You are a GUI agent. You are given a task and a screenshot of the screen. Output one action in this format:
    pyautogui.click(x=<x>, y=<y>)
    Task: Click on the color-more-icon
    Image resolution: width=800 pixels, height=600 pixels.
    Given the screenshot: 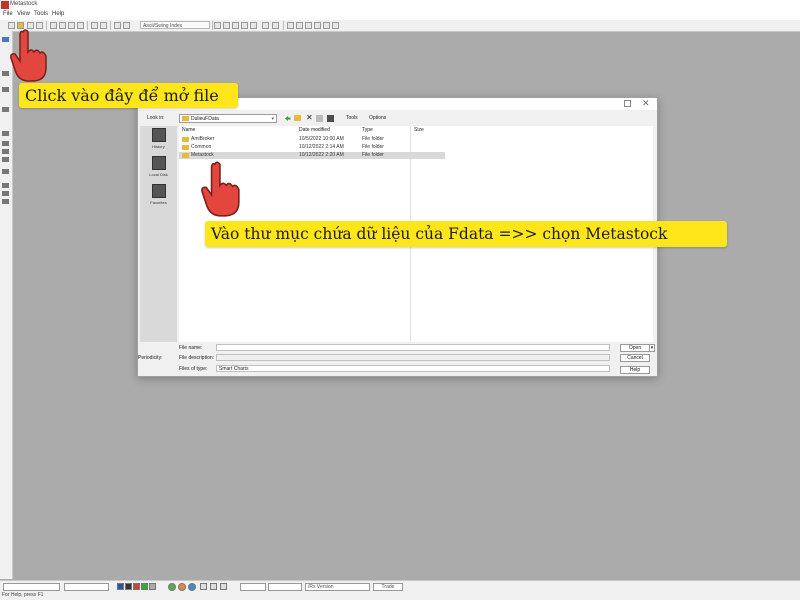 What is the action you would take?
    pyautogui.click(x=152, y=586)
    